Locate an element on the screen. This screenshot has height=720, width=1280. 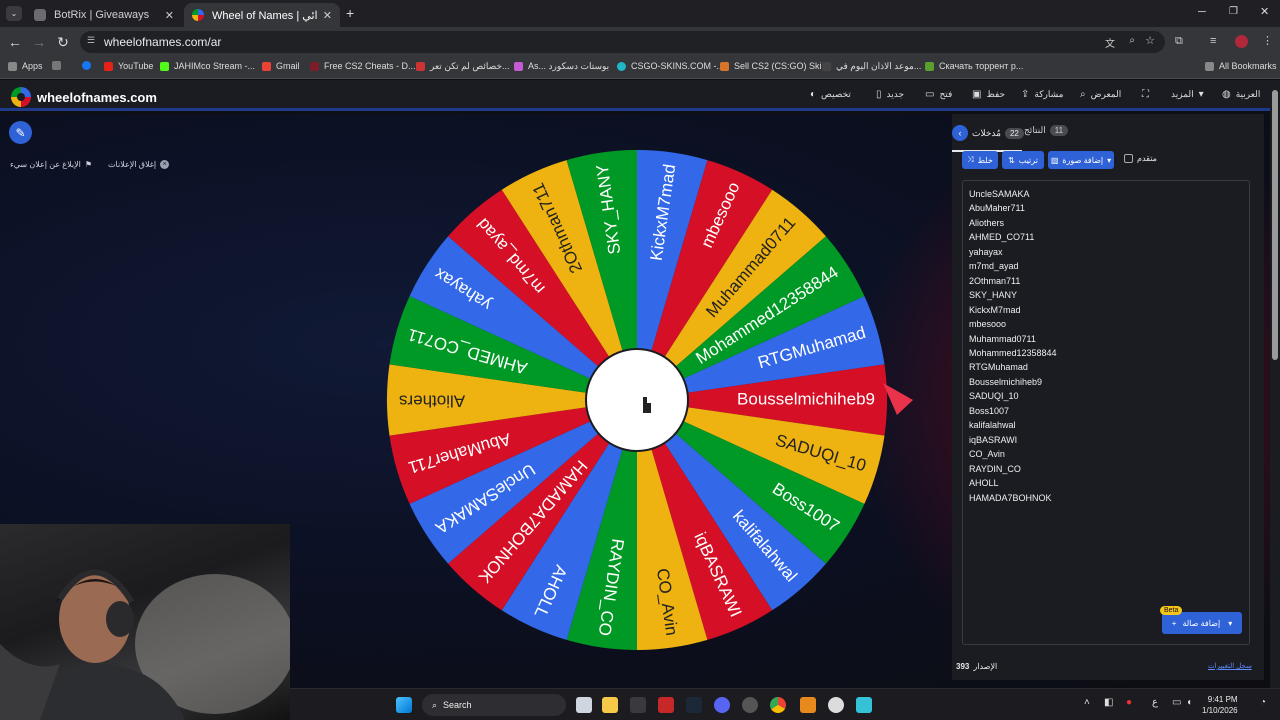
back-icon: ← is located at coordinates (15, 42).